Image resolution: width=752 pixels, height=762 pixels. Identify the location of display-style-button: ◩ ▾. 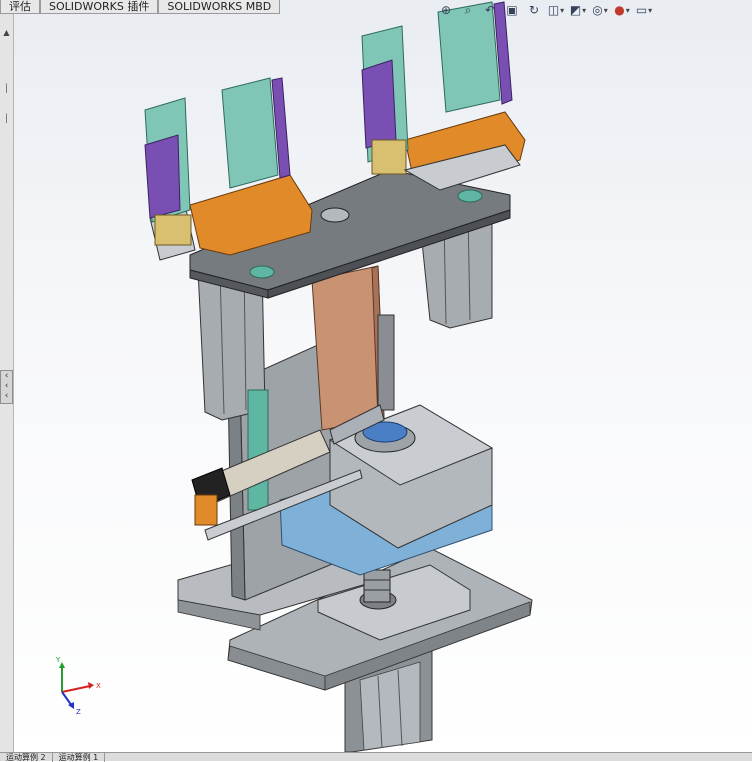
(578, 10).